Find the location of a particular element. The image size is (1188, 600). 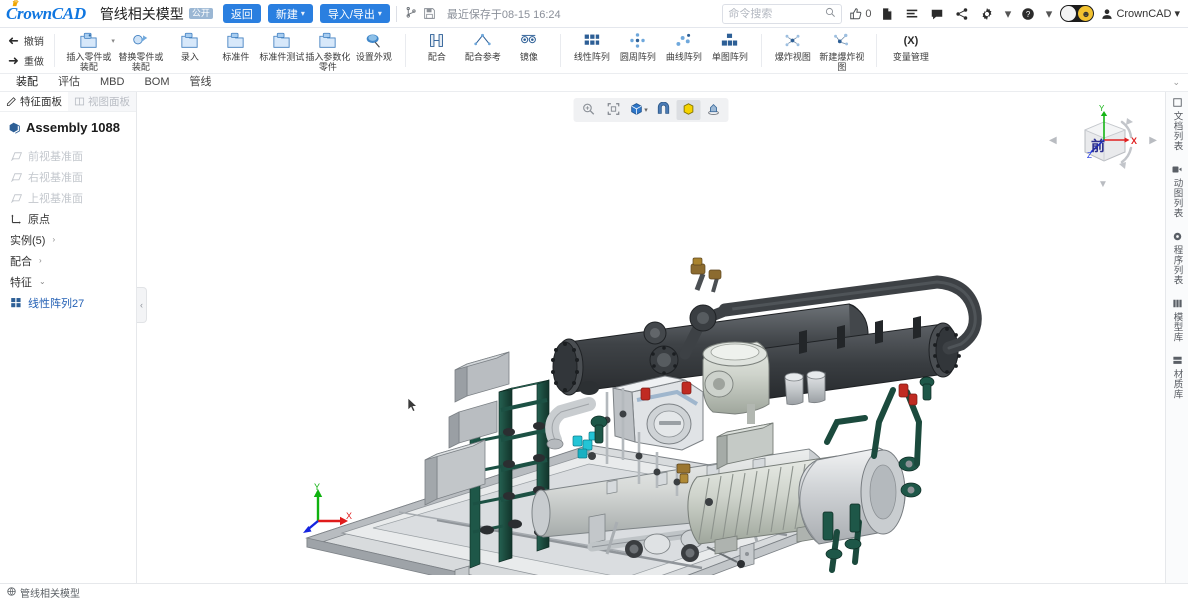

search-icon is located at coordinates (830, 14).